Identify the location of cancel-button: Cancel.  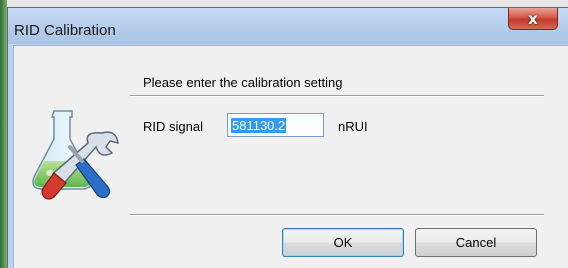
(476, 242).